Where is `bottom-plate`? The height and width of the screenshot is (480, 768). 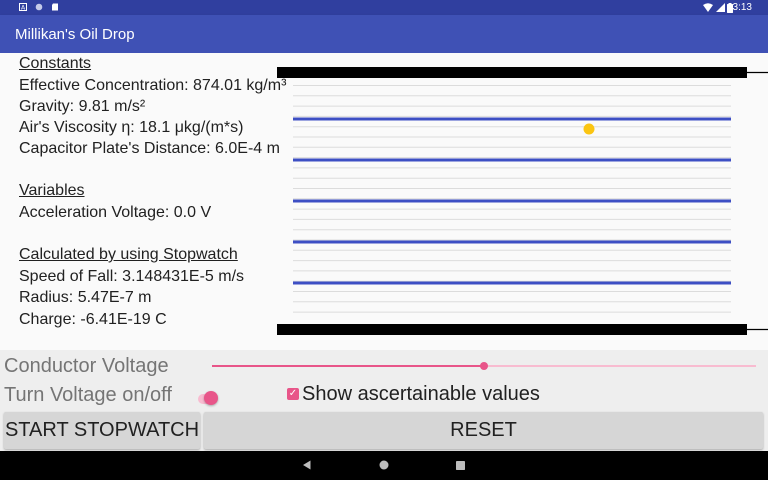
bottom-plate is located at coordinates (512, 329).